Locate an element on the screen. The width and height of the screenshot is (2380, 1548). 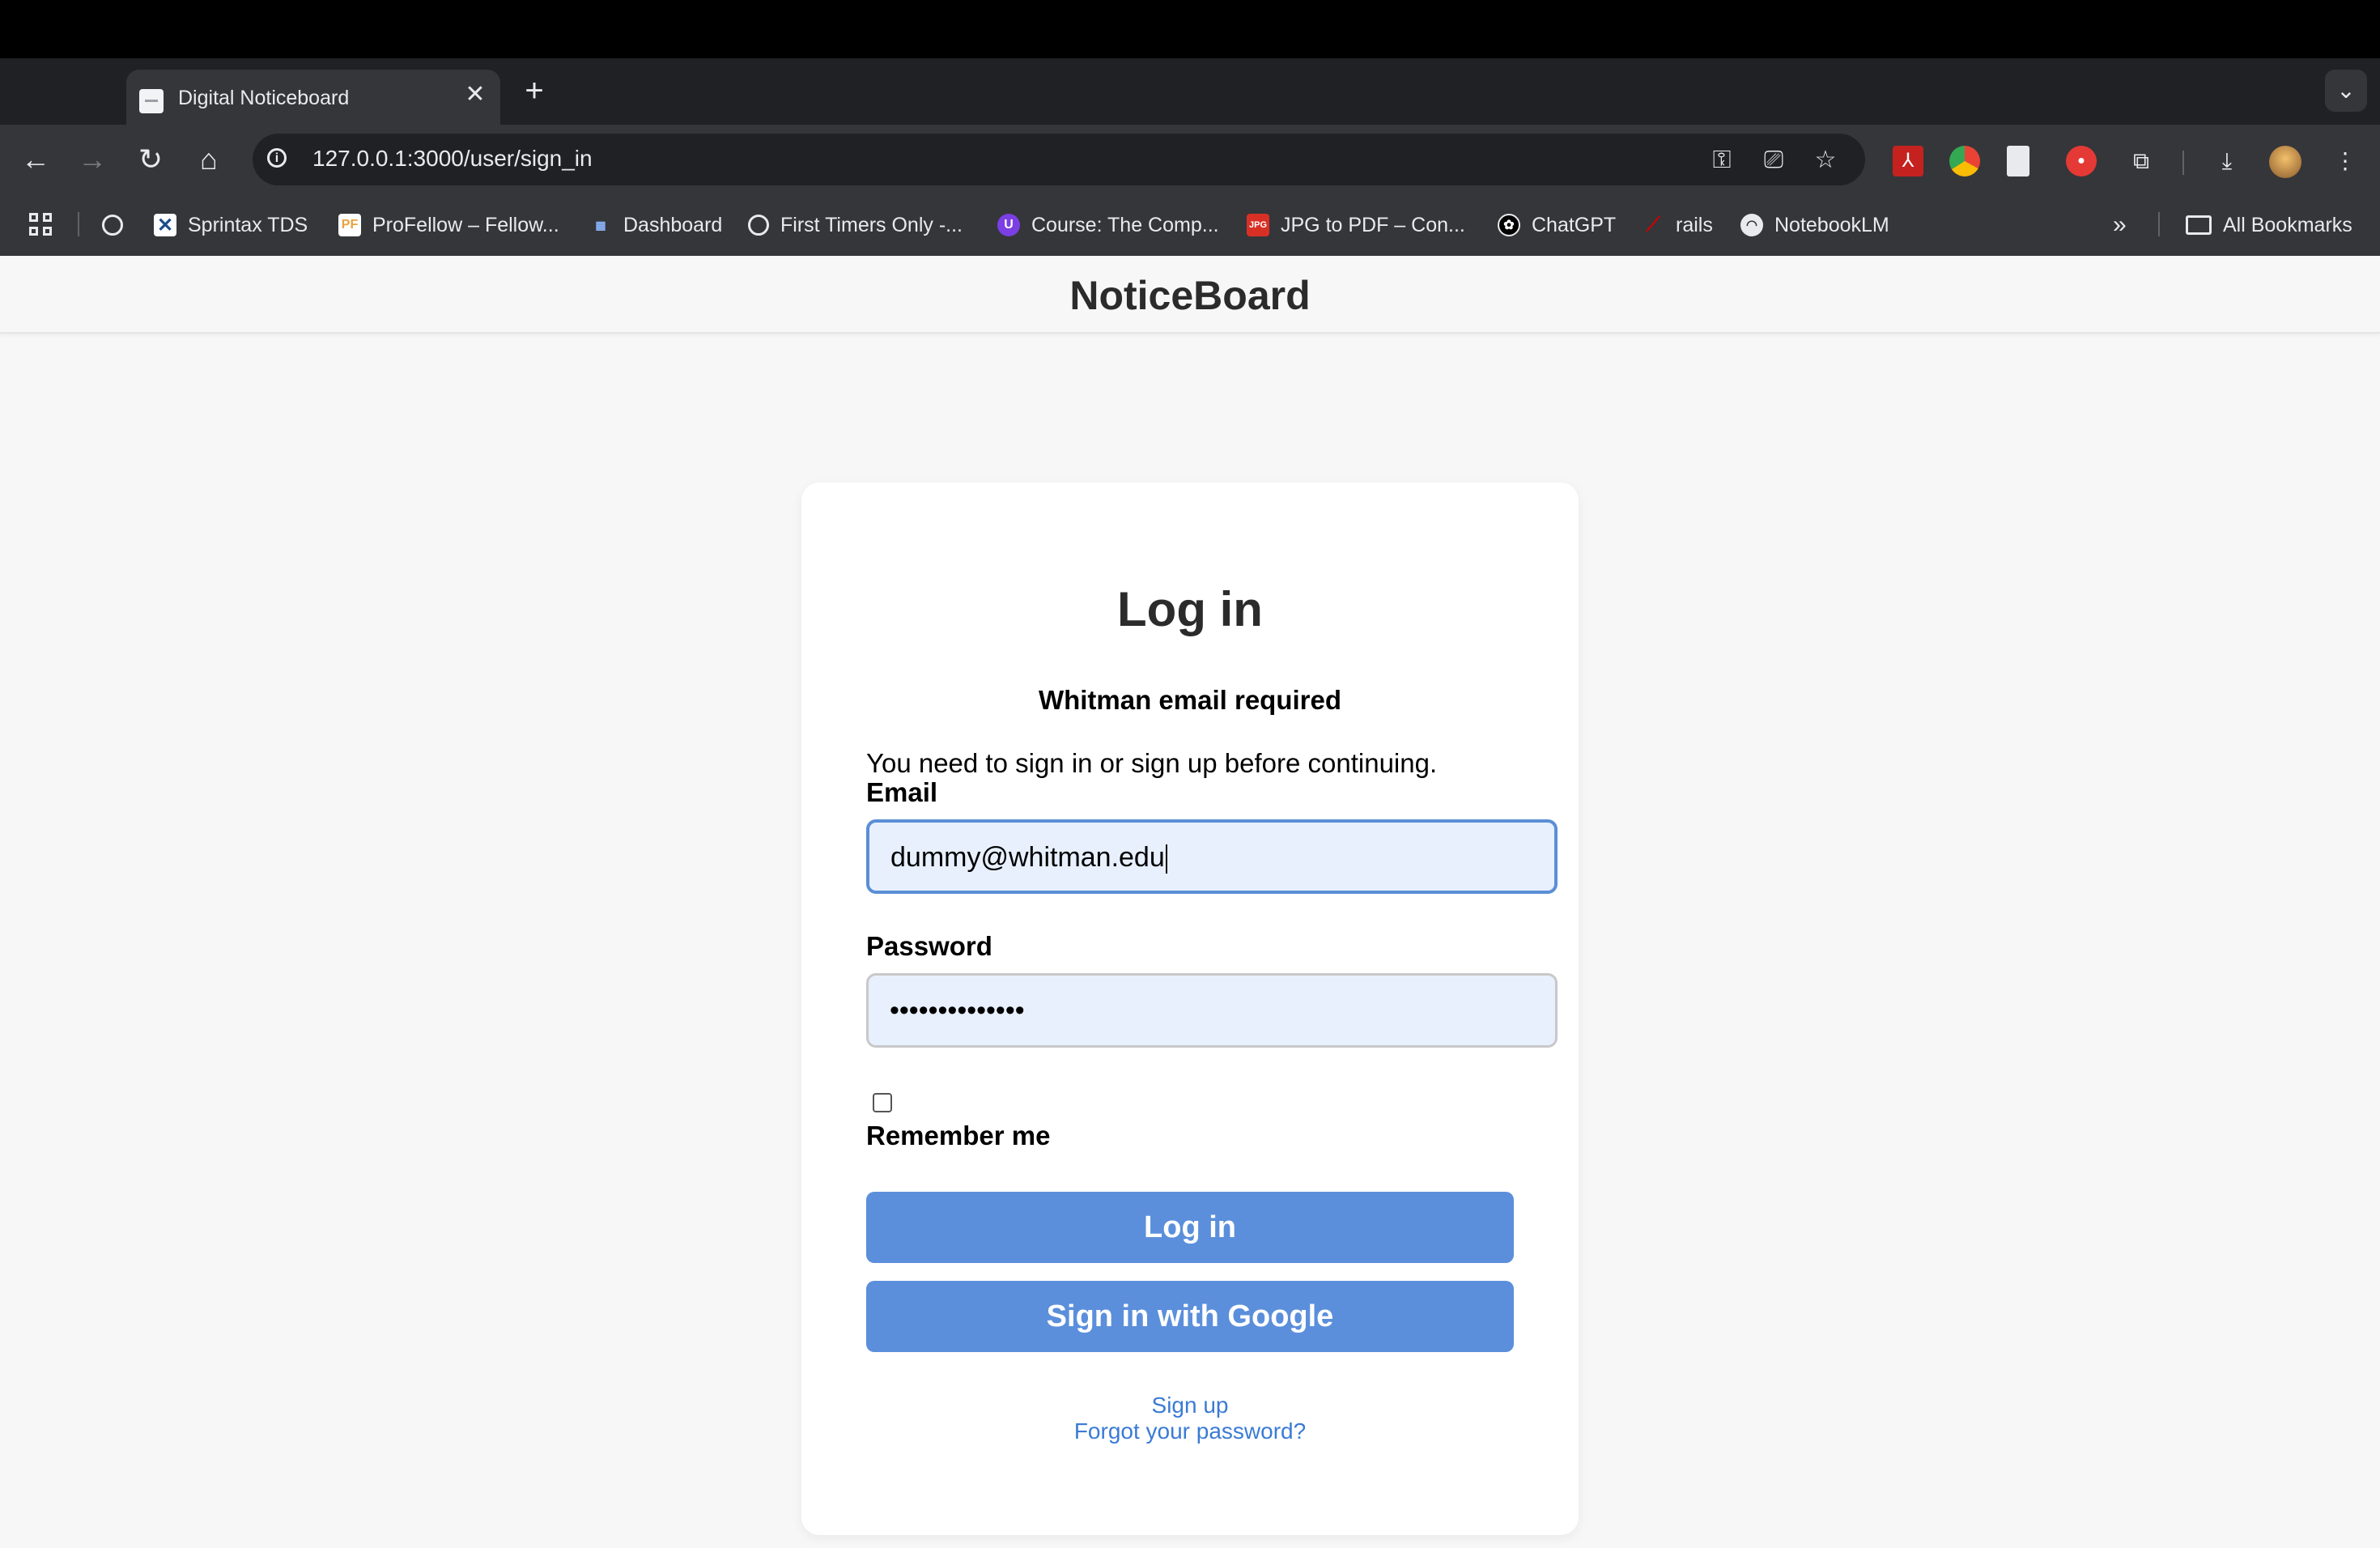
folder-icon is located at coordinates (2199, 225).